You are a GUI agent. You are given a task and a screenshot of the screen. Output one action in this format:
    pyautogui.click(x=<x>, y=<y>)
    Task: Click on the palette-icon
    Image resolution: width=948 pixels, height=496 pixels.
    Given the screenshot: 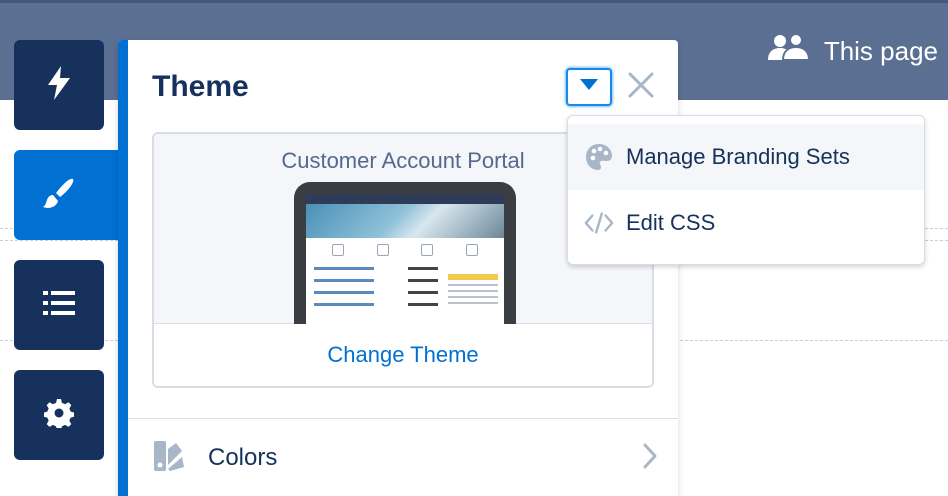 What is the action you would take?
    pyautogui.click(x=599, y=157)
    